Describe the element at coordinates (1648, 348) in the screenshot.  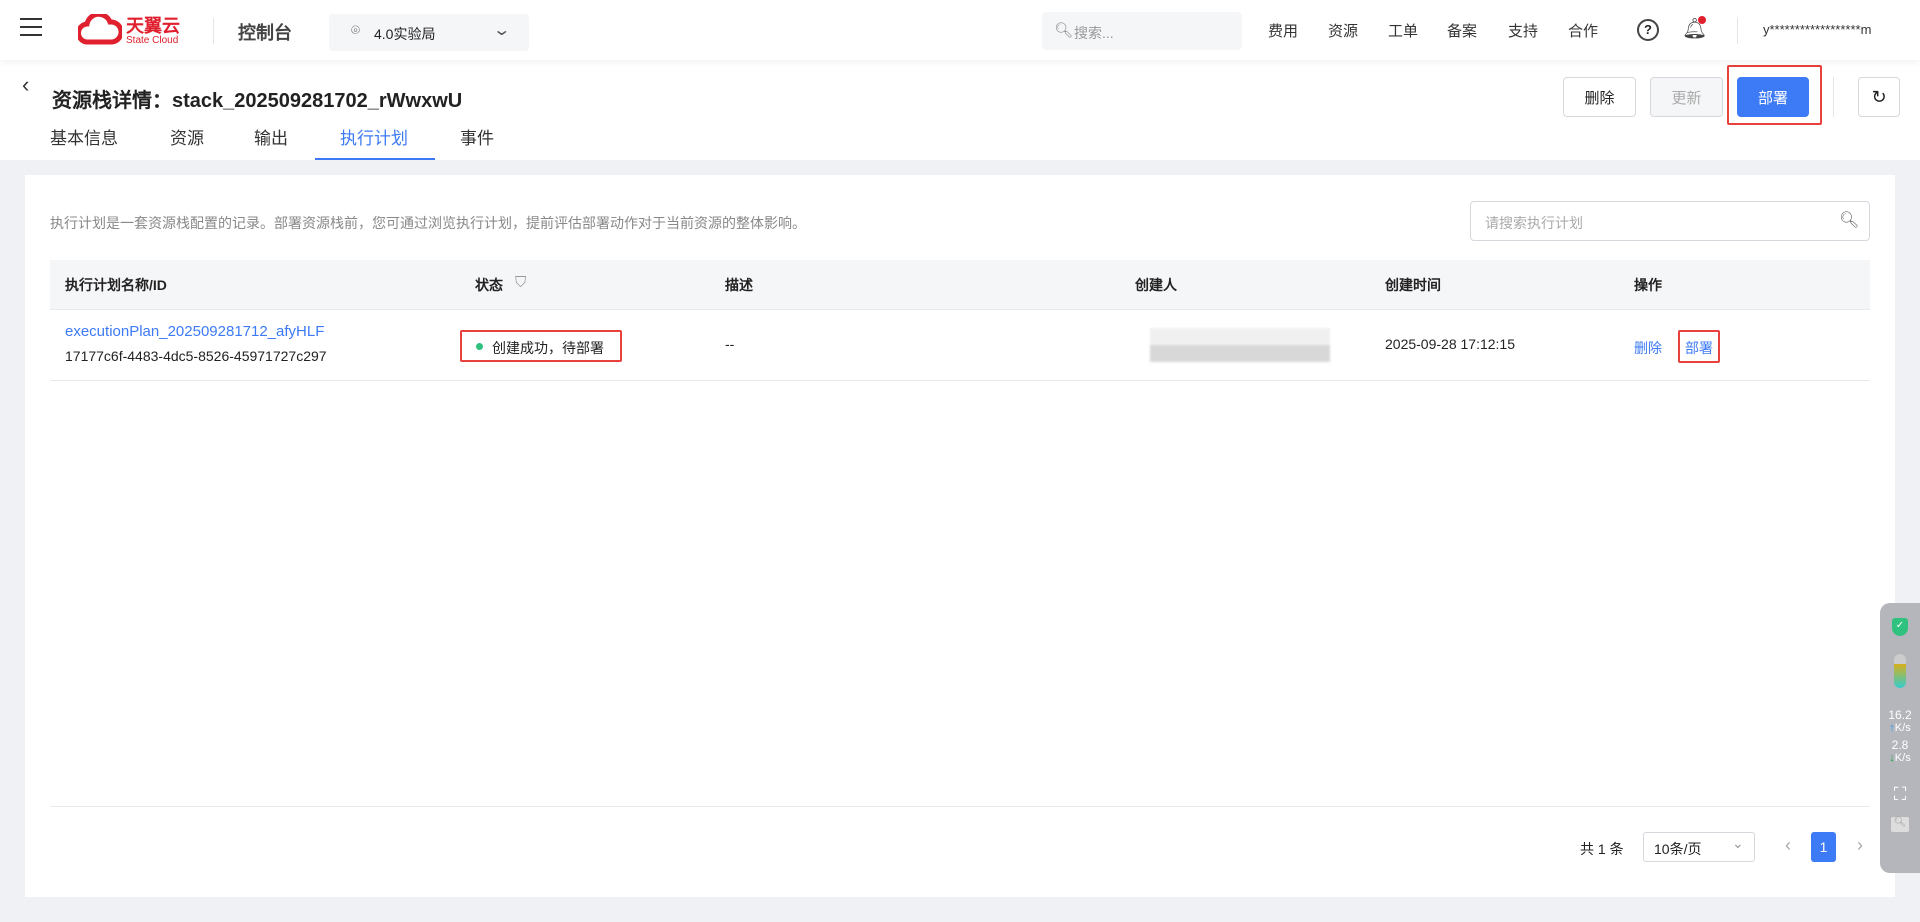
I see `row-delete-button: 删除` at that location.